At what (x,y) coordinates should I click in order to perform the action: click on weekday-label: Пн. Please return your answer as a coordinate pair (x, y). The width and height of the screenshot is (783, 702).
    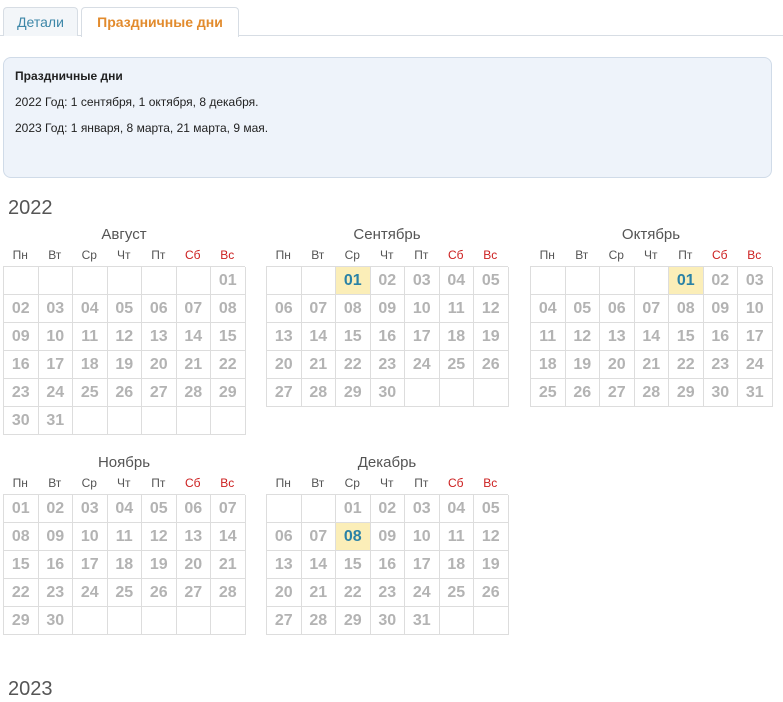
    Looking at the image, I should click on (20, 483).